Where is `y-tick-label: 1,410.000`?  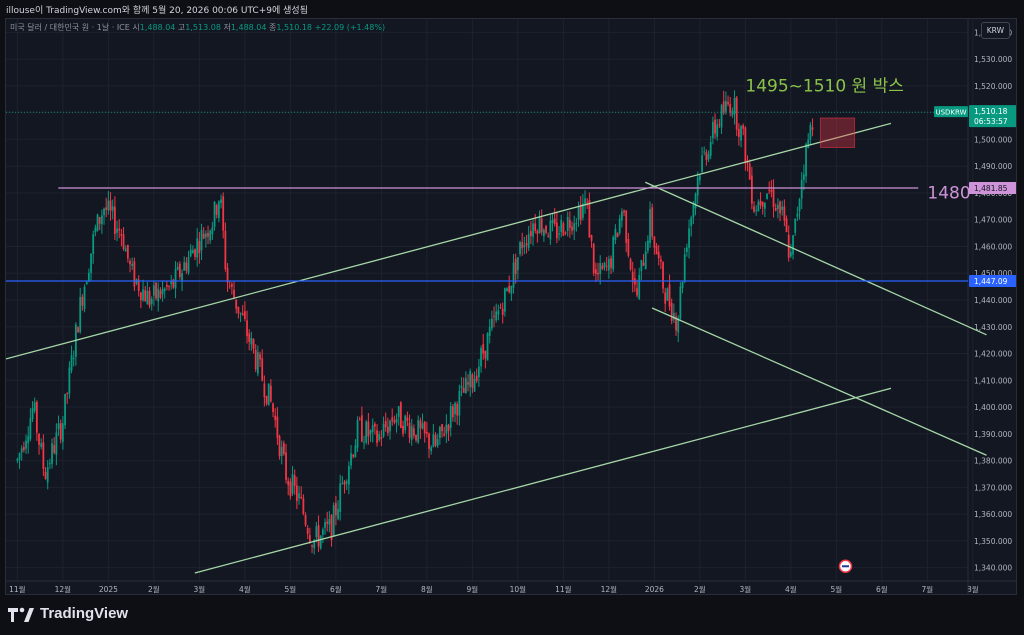
y-tick-label: 1,410.000 is located at coordinates (993, 380).